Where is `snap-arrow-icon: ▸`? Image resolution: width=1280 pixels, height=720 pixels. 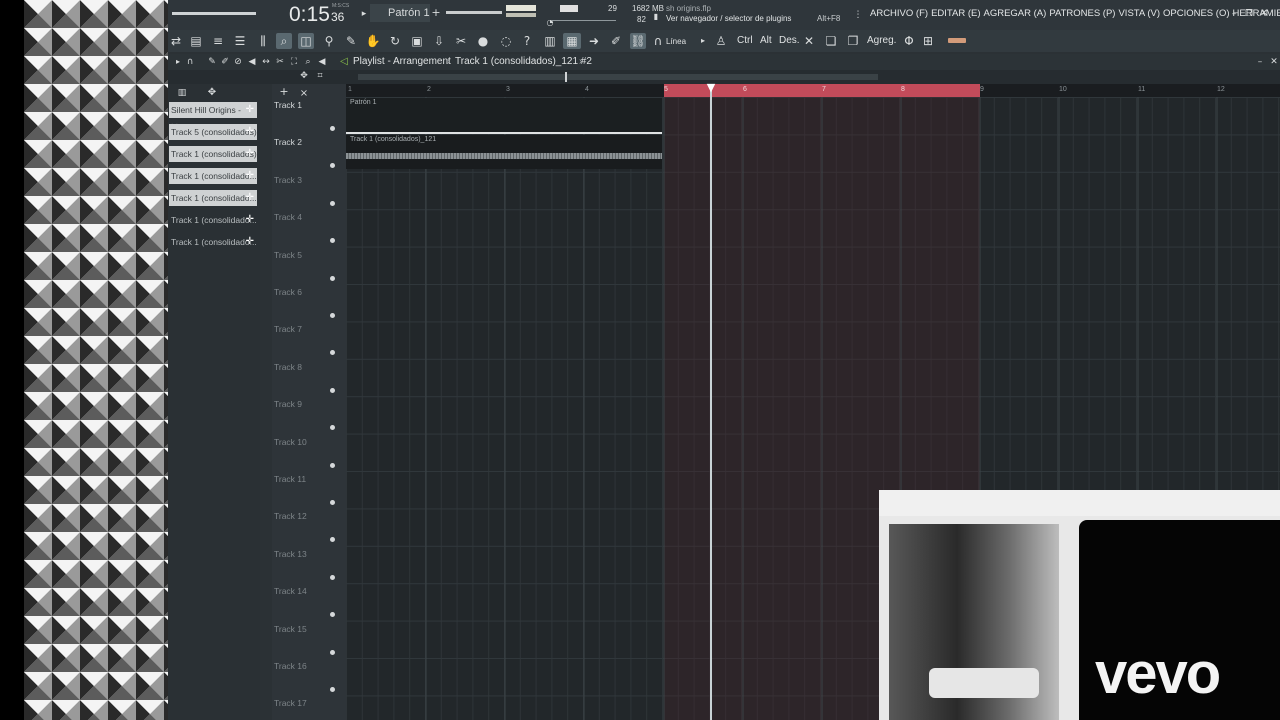 snap-arrow-icon: ▸ is located at coordinates (703, 41).